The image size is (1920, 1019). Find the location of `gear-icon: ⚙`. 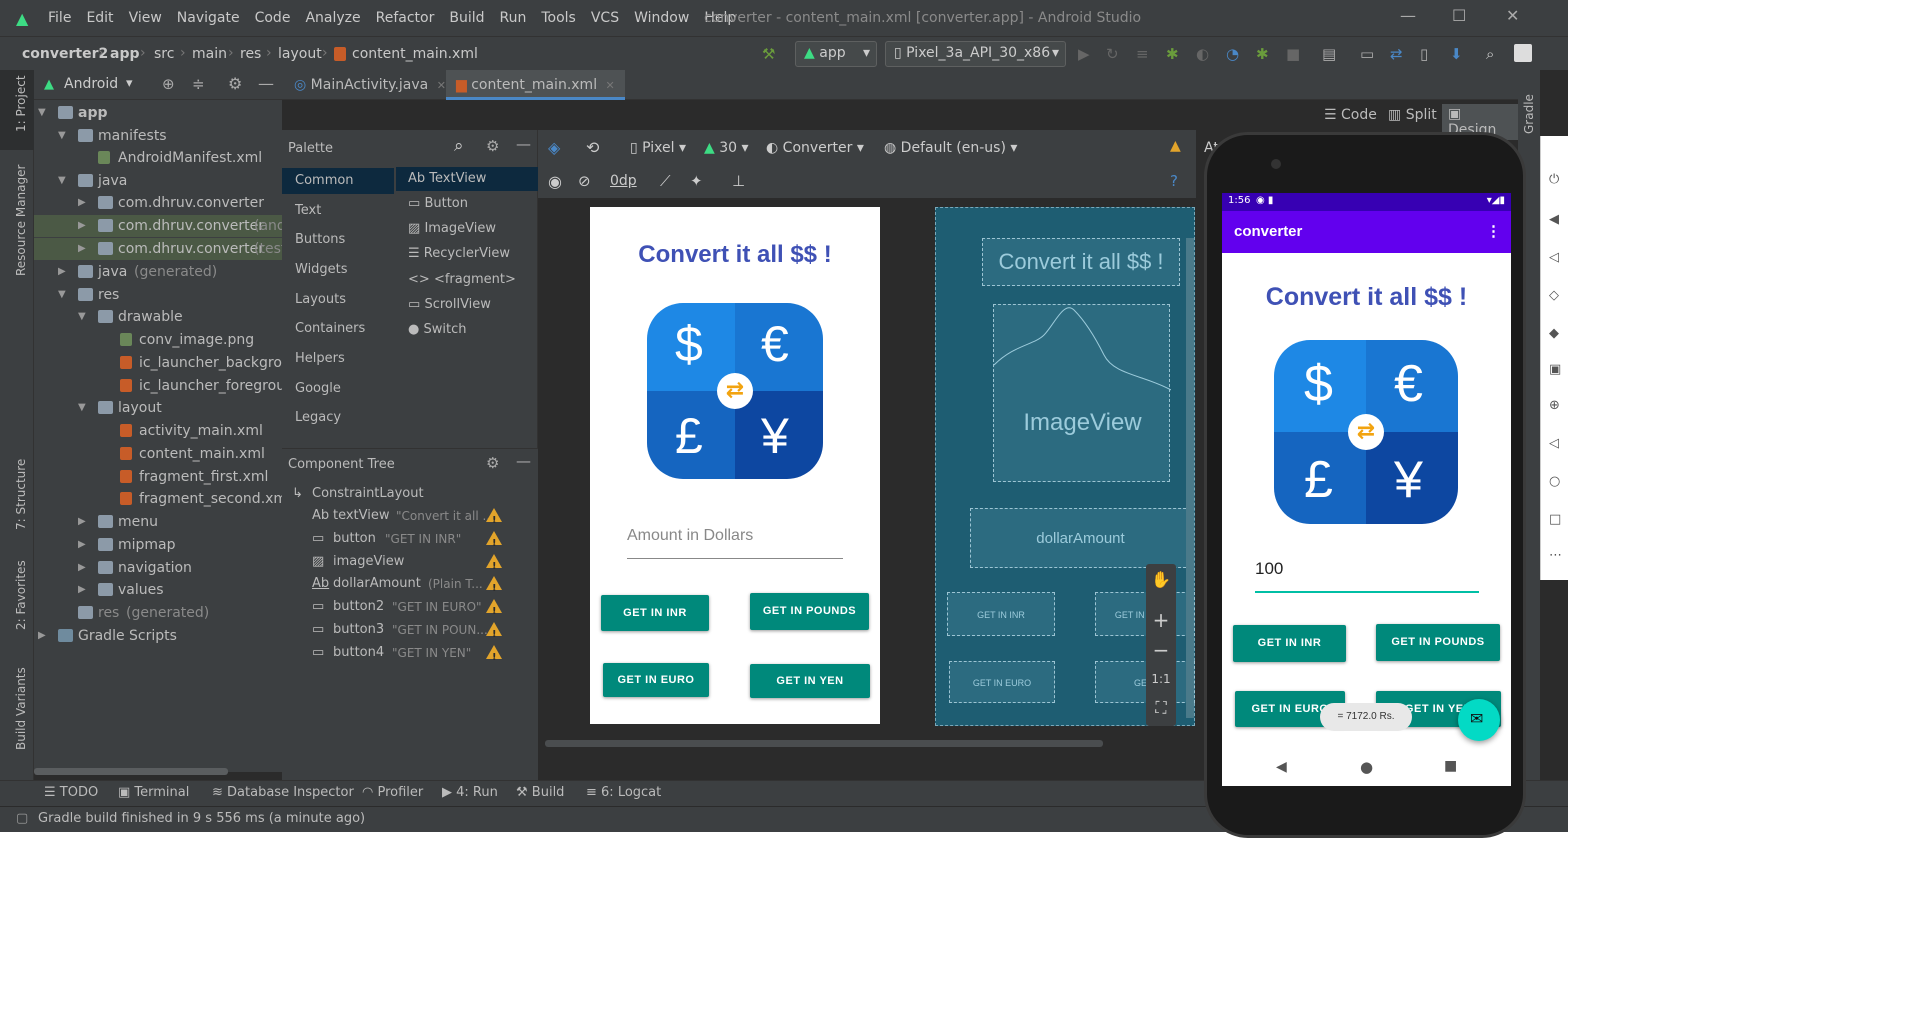

gear-icon: ⚙ is located at coordinates (492, 463).